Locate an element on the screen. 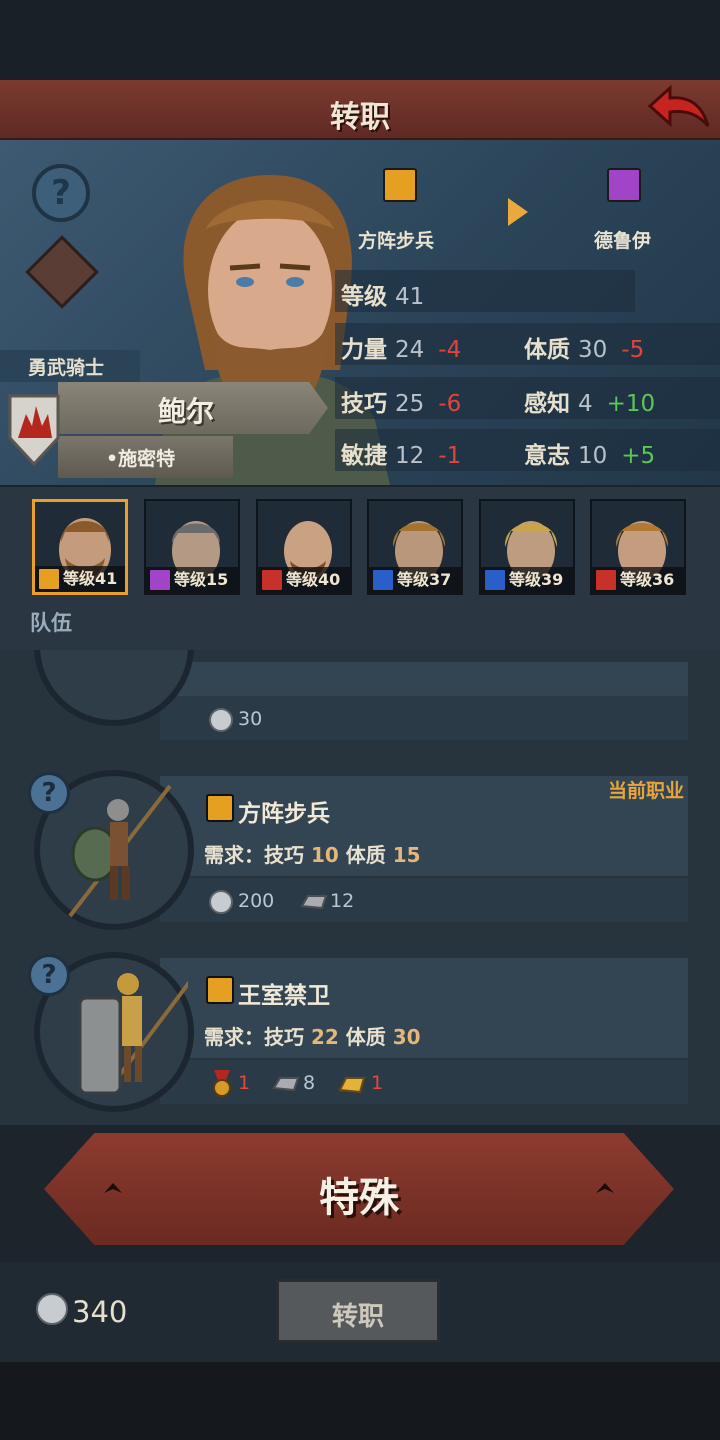  hero-title-tag: 勇武骑士 is located at coordinates (70, 366).